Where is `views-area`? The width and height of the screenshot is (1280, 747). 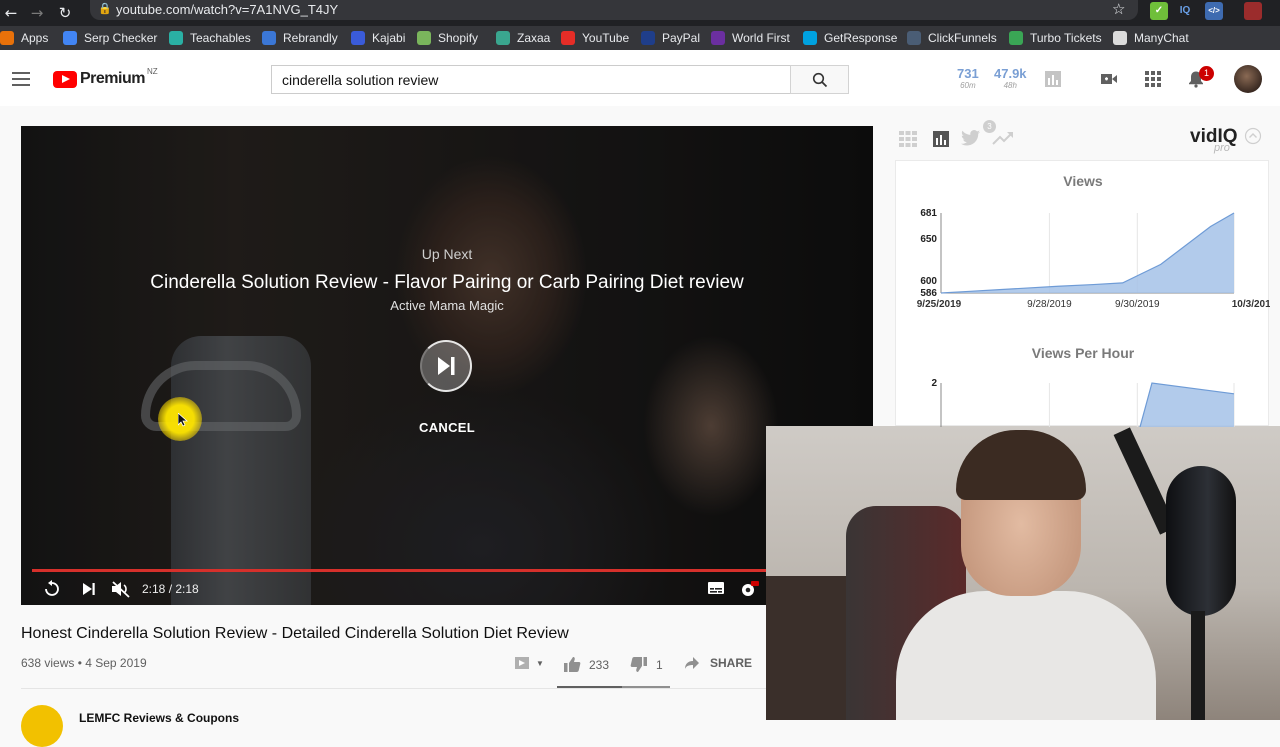 views-area is located at coordinates (1087, 253).